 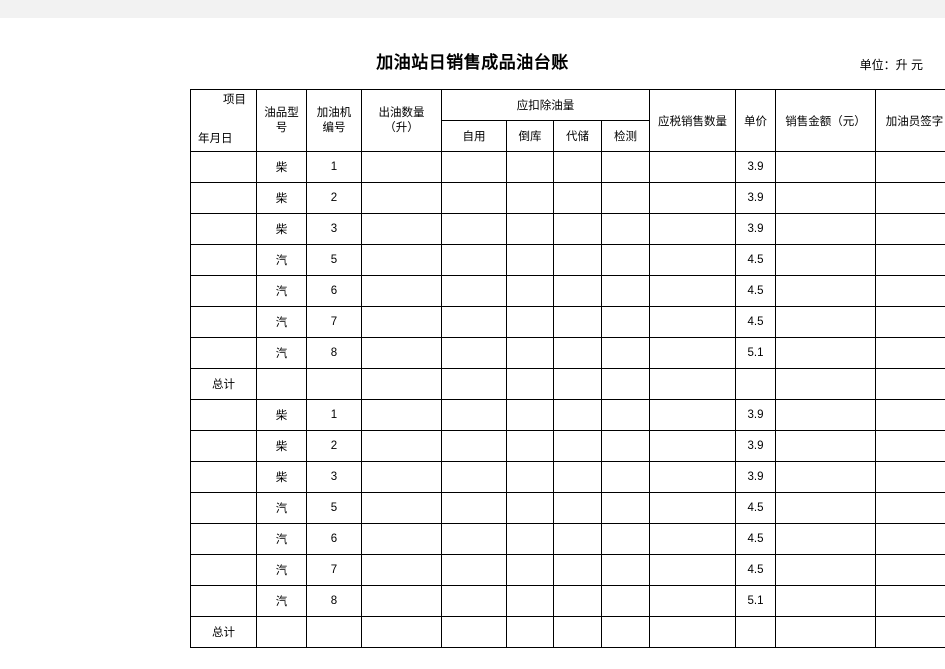 I want to click on cell-machine-no: 1, so click(x=334, y=167).